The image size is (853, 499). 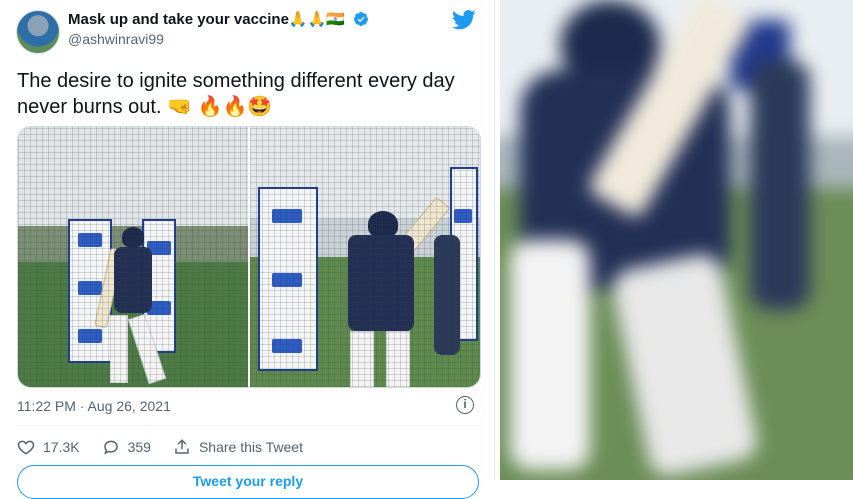 I want to click on reply-count: 359, so click(x=139, y=447).